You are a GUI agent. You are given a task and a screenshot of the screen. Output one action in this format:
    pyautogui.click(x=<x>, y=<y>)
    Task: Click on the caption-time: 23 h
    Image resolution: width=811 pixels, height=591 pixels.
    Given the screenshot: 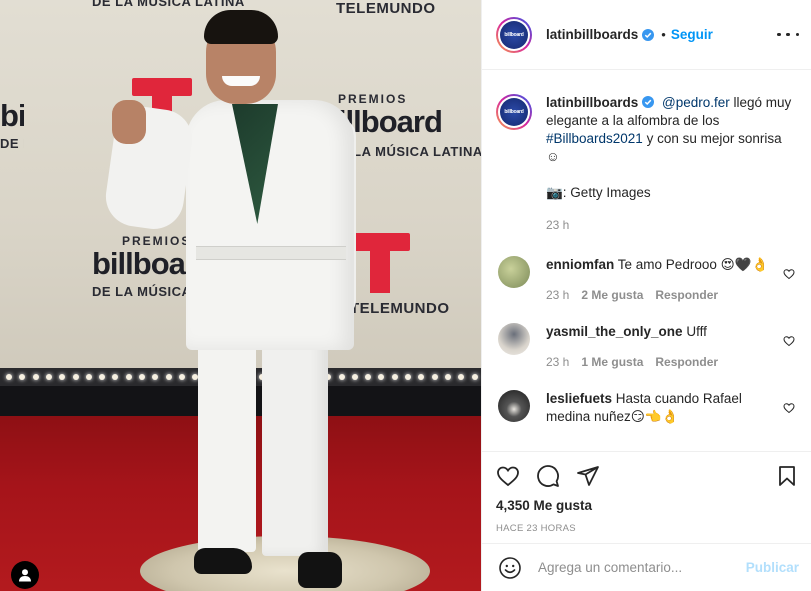 What is the action you would take?
    pyautogui.click(x=557, y=225)
    